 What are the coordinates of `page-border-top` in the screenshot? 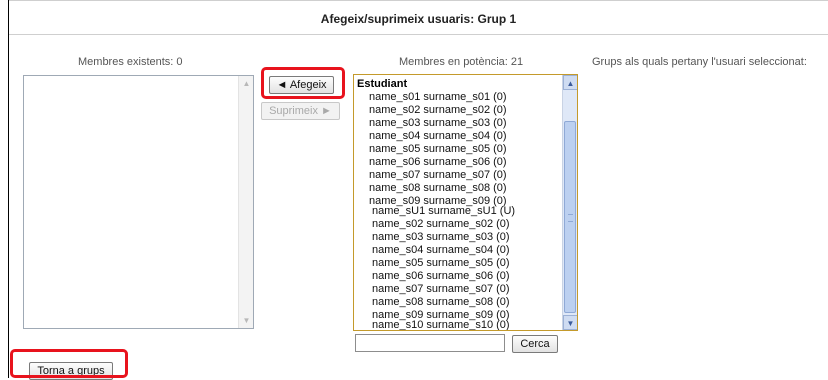 It's located at (418, 0).